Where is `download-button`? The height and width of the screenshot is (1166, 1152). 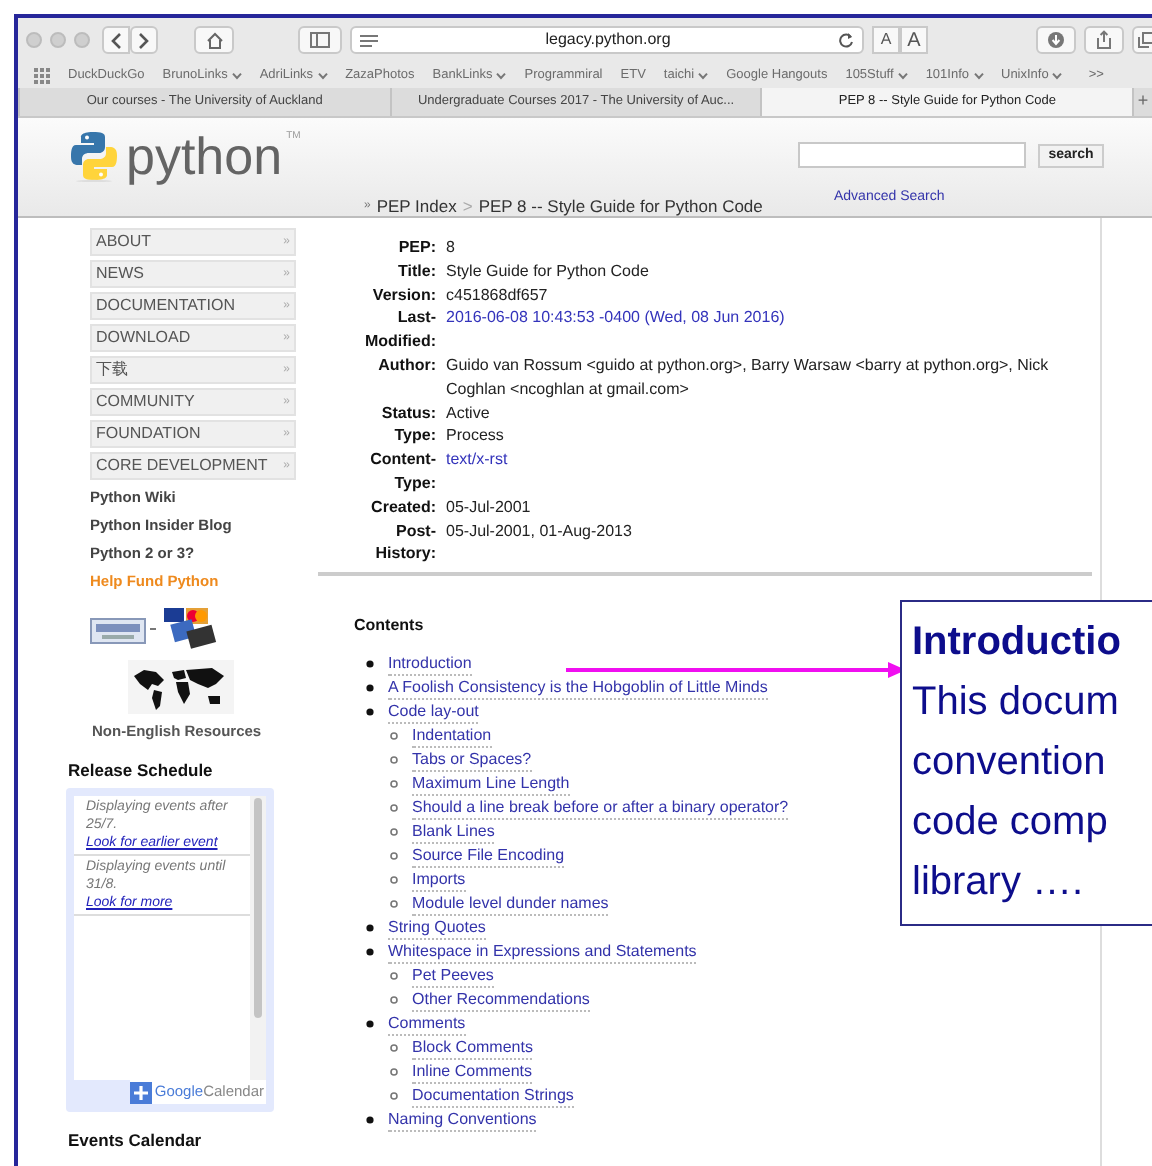
download-button is located at coordinates (1056, 40).